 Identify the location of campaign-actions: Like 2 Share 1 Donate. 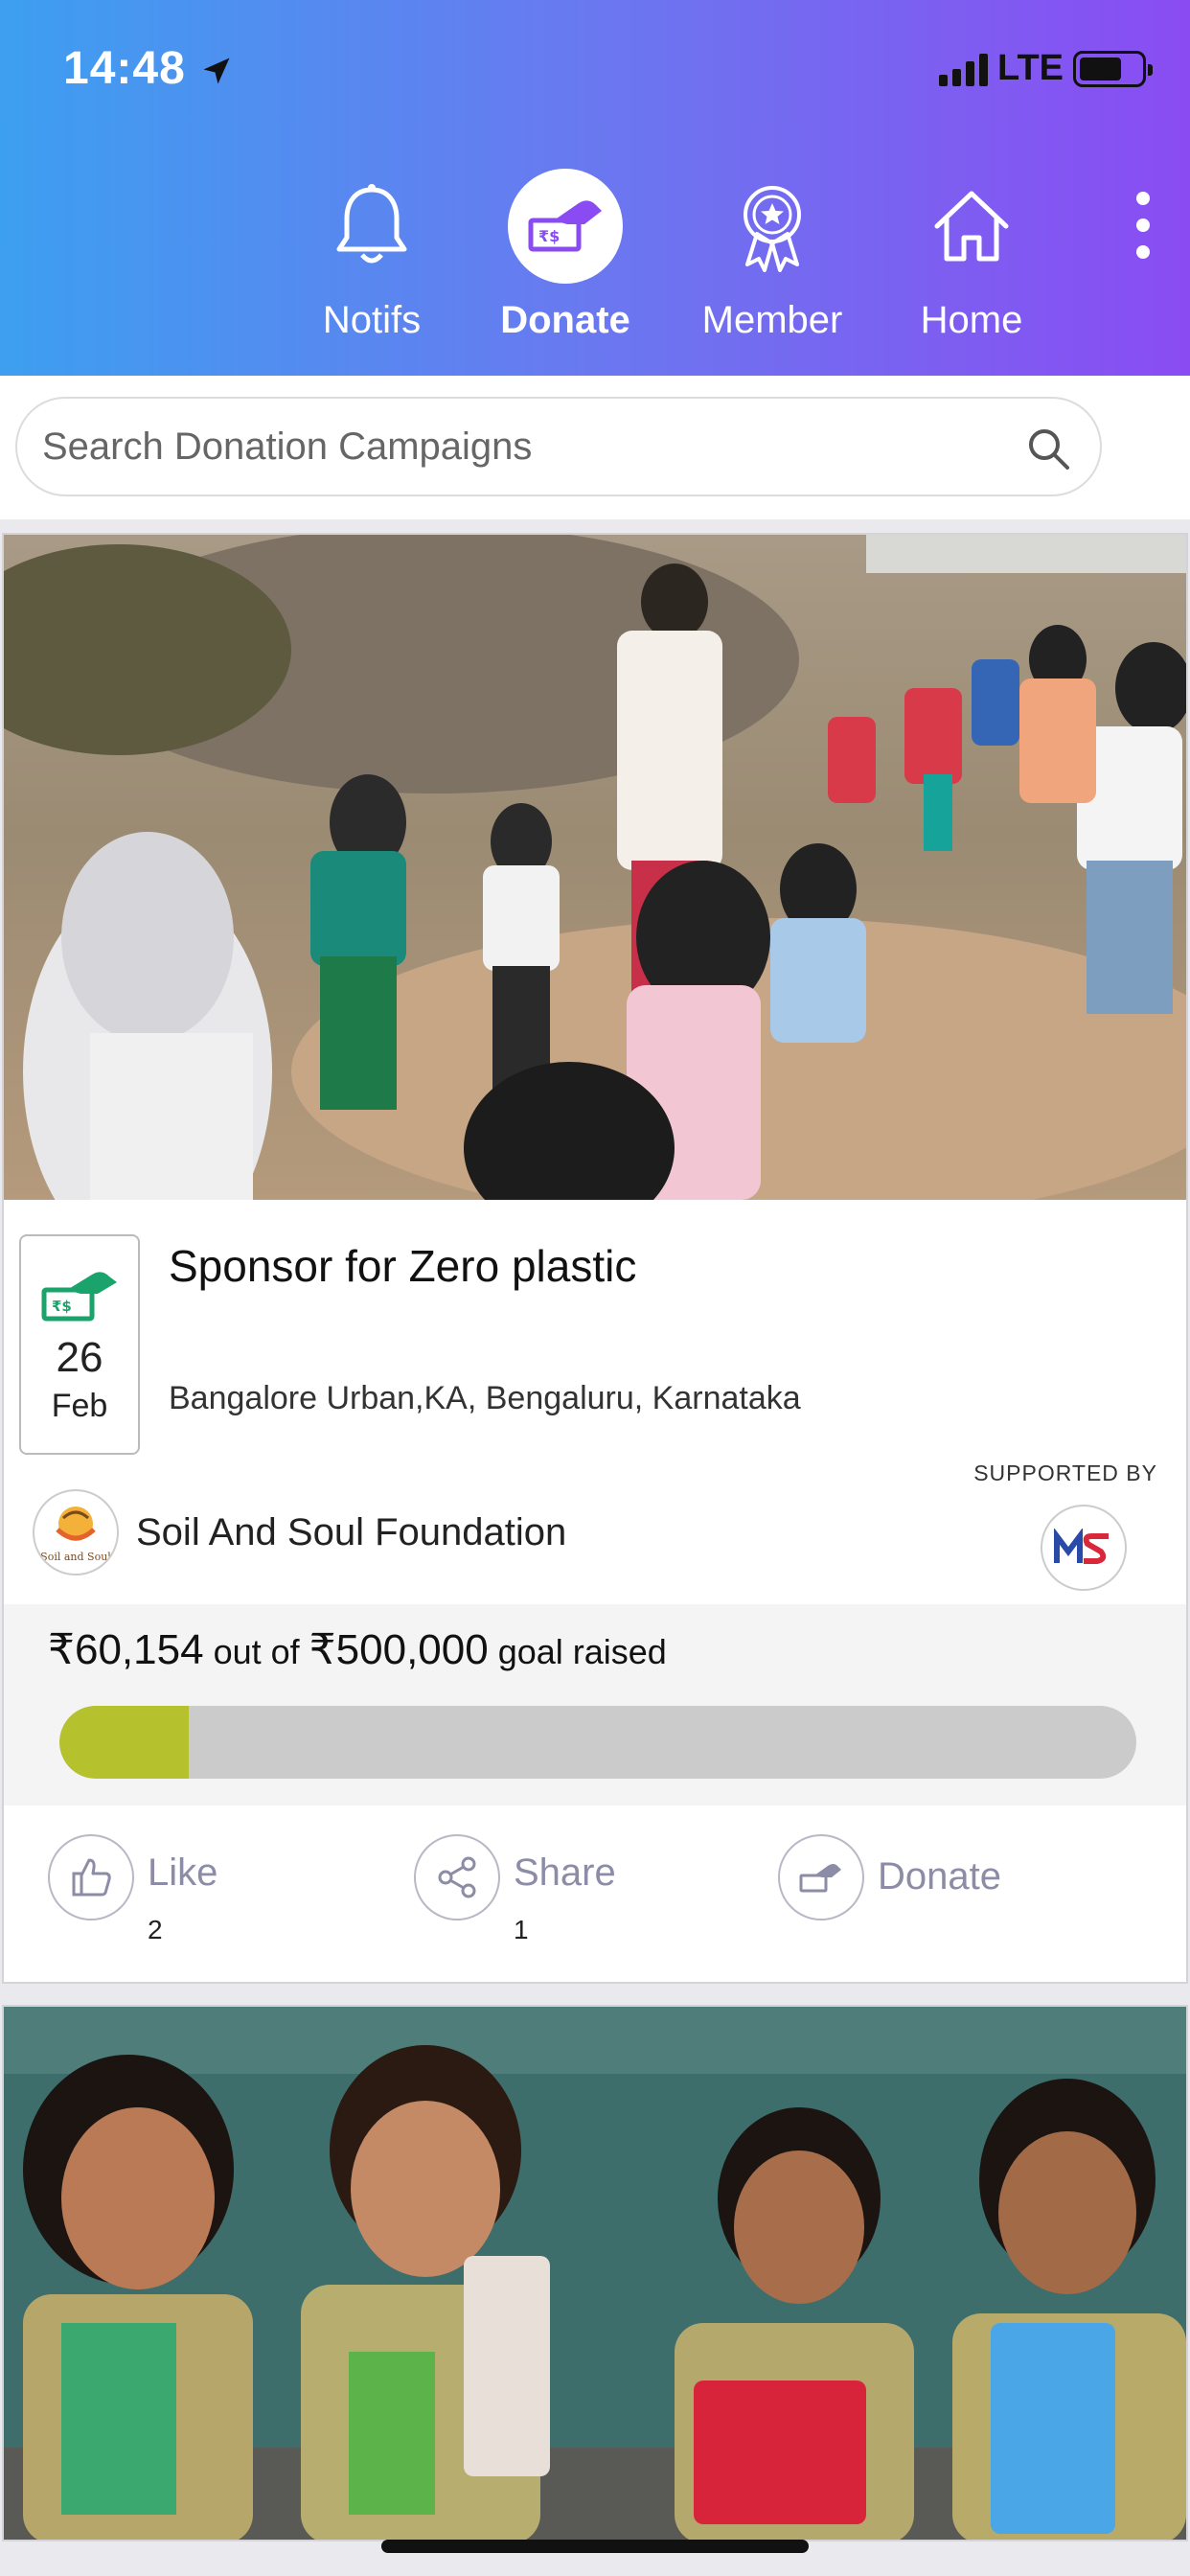
(595, 1894).